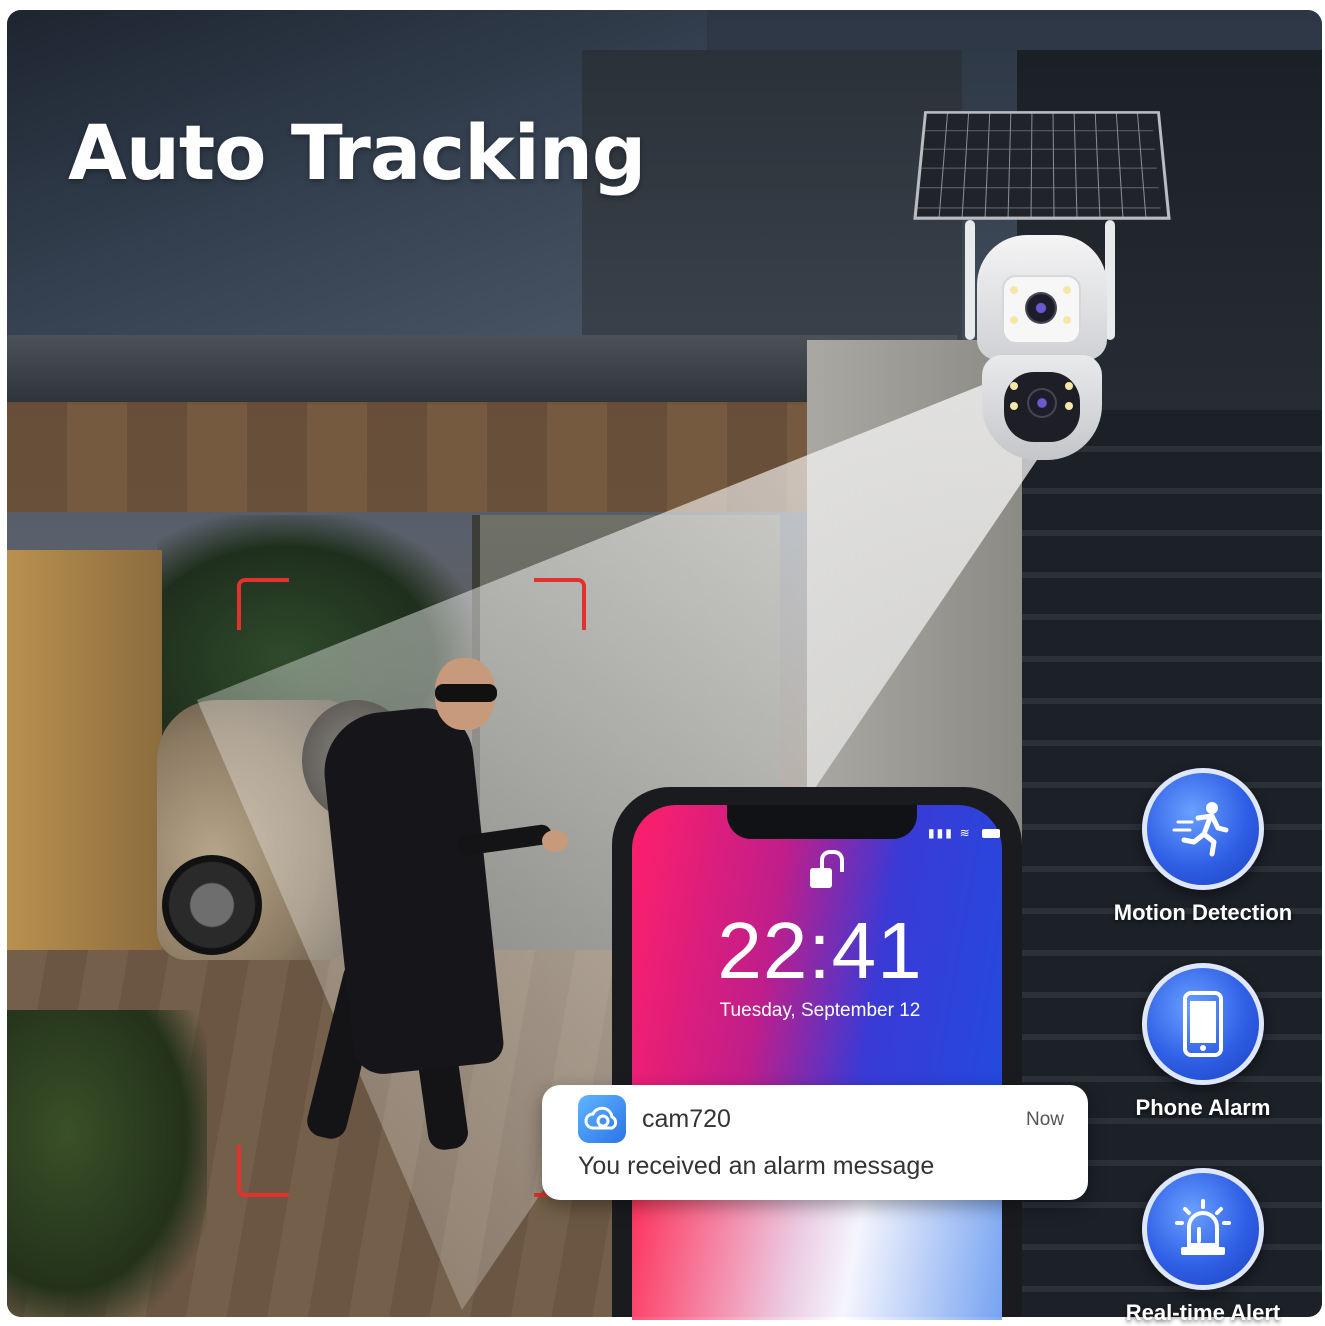 This screenshot has height=1326, width=1325. Describe the element at coordinates (107, 1163) in the screenshot. I see `bushes` at that location.